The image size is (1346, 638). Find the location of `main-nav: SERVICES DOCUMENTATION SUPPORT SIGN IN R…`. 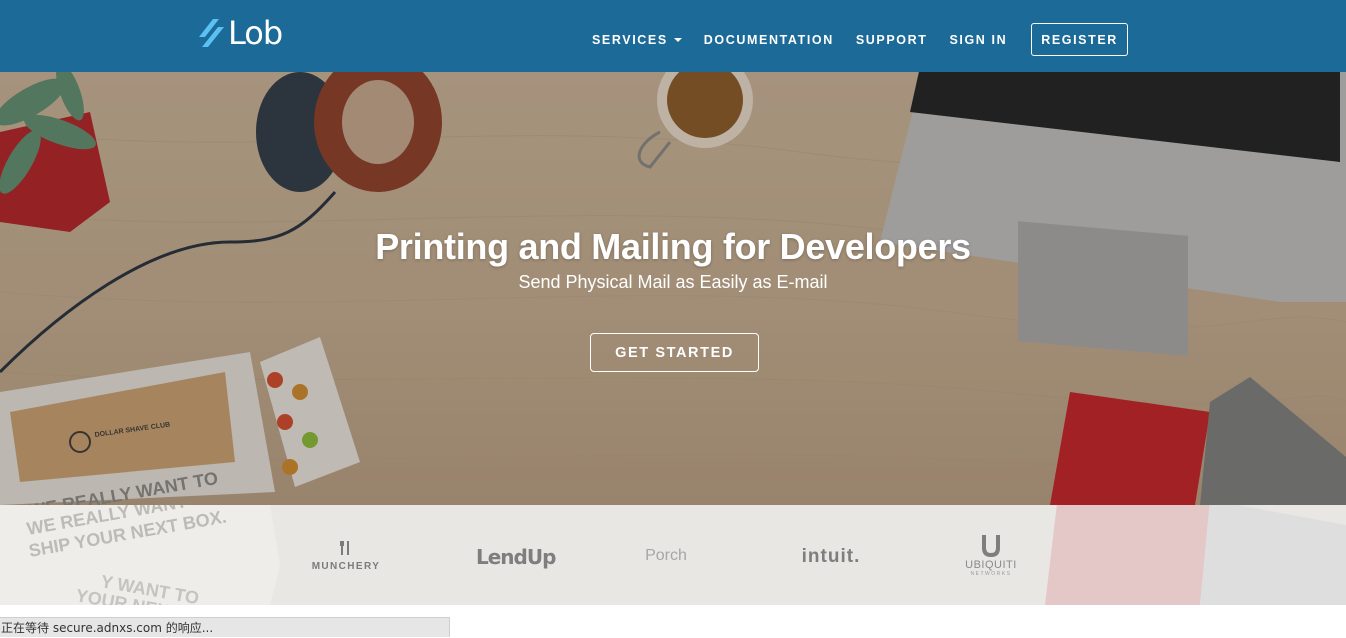

main-nav: SERVICES DOCUMENTATION SUPPORT SIGN IN R… is located at coordinates (860, 39).